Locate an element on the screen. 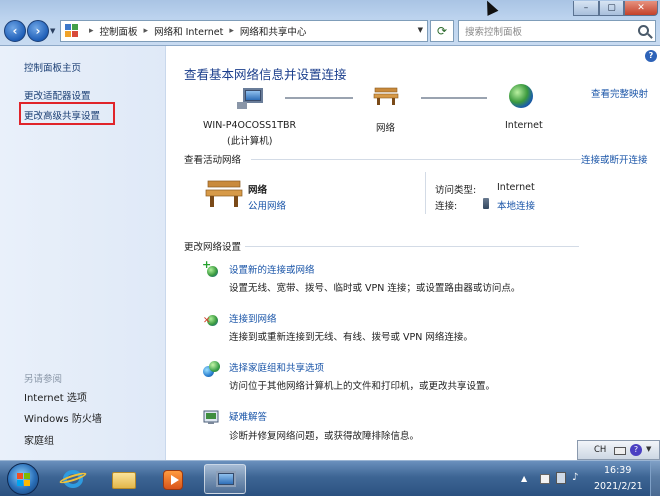  windows-logo-icon is located at coordinates (24, 480).